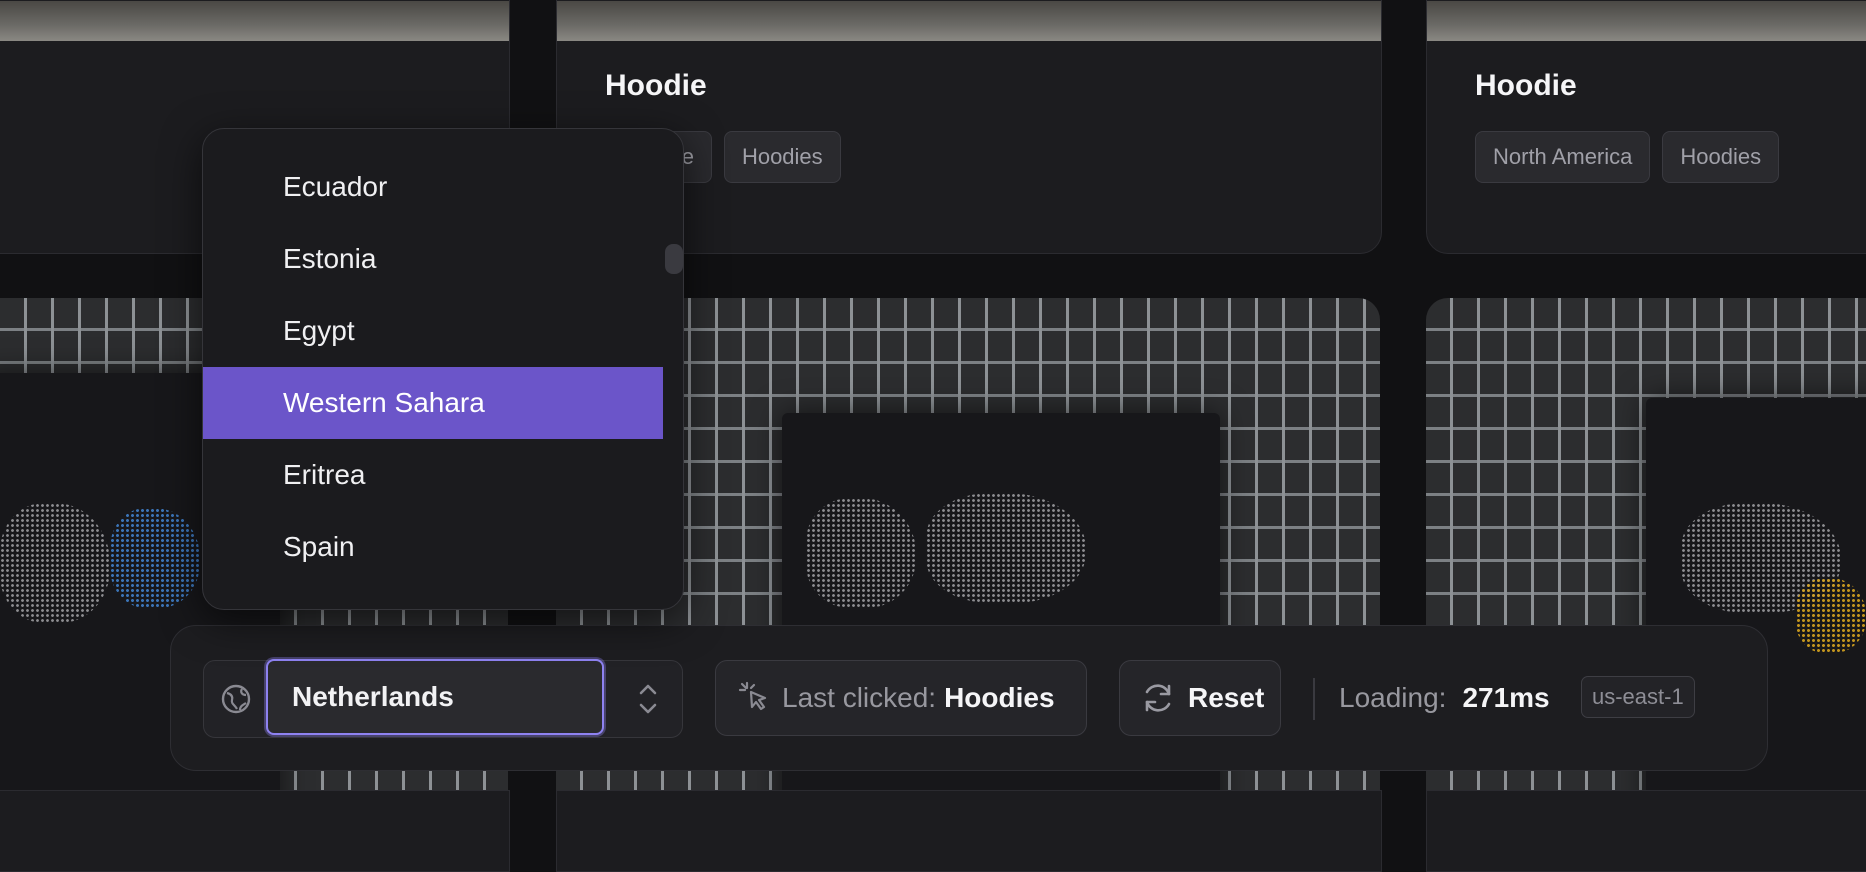 The height and width of the screenshot is (872, 1866). I want to click on pointer-click-icon, so click(754, 698).